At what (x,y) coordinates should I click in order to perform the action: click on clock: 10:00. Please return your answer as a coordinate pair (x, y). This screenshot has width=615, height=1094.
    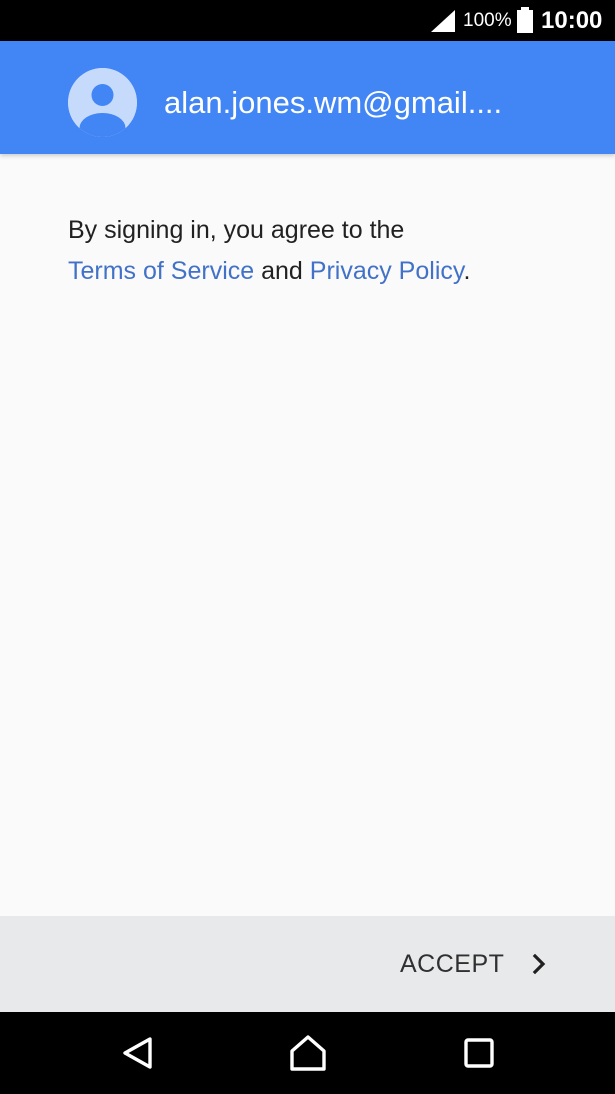
    Looking at the image, I should click on (572, 20).